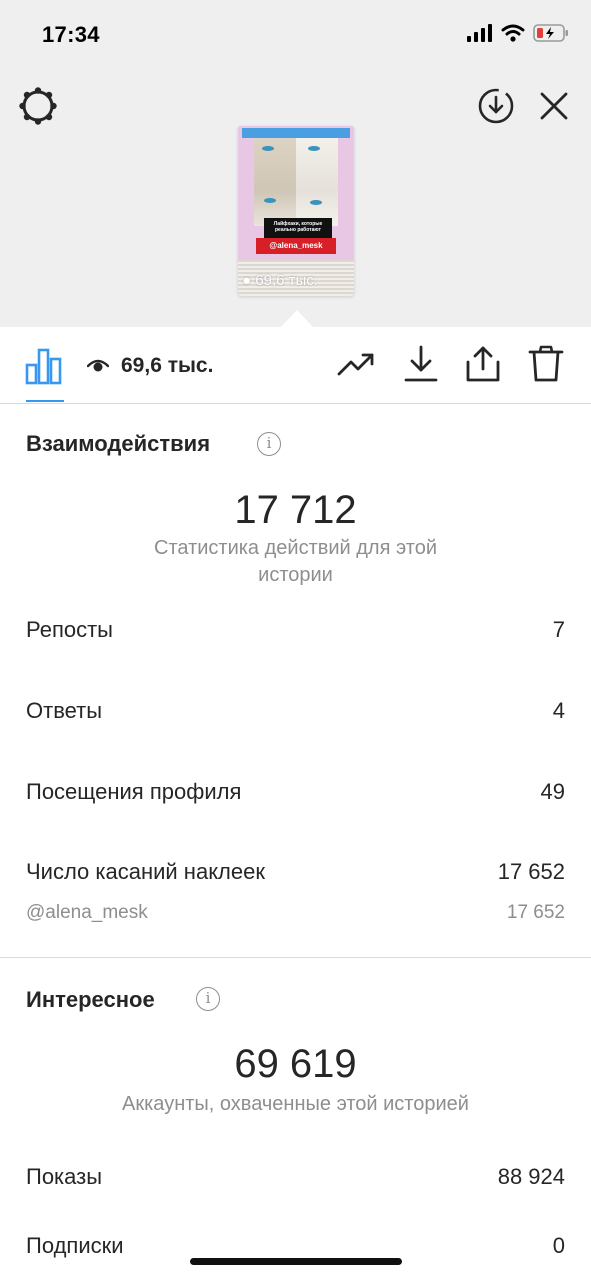 Image resolution: width=591 pixels, height=1280 pixels. I want to click on close-icon, so click(554, 108).